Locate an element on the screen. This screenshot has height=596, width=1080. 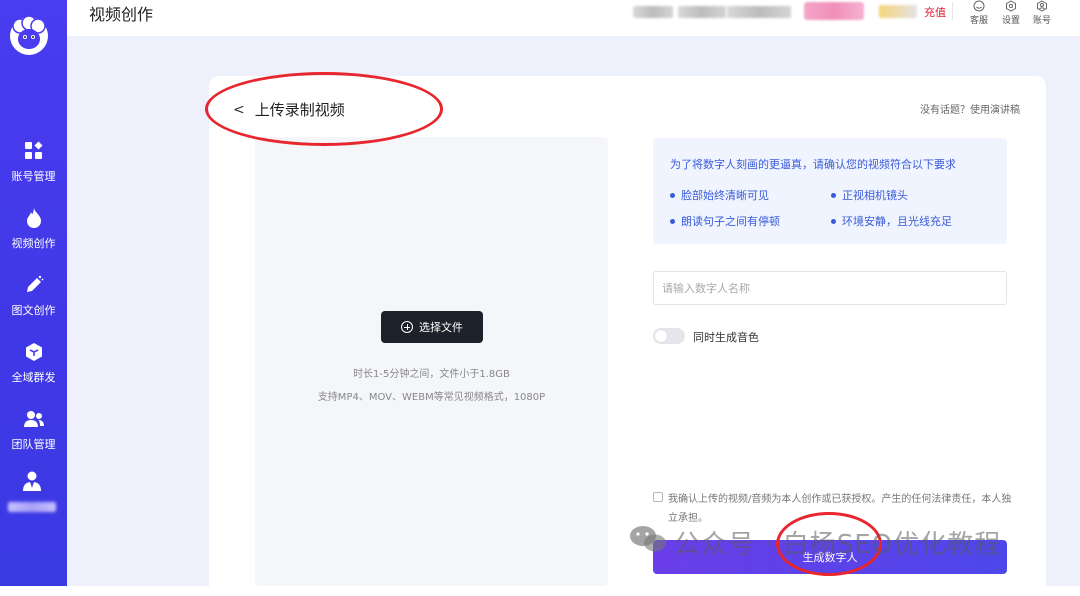
requirement-text: 脸部始终清晰可见 is located at coordinates (725, 195).